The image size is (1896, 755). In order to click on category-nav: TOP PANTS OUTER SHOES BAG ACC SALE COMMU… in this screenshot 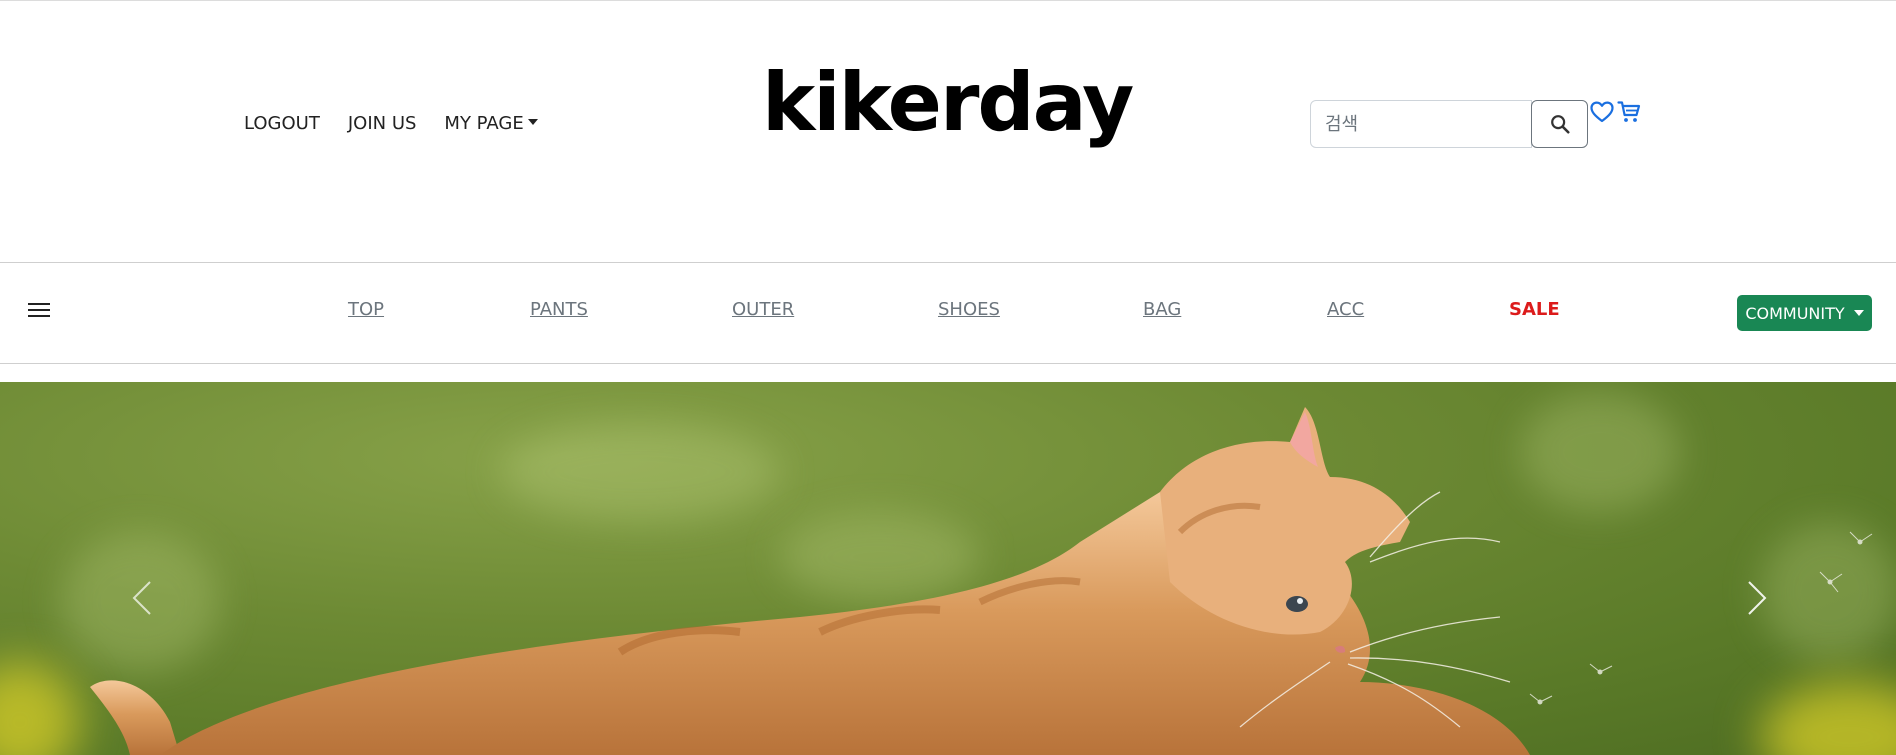, I will do `click(948, 313)`.